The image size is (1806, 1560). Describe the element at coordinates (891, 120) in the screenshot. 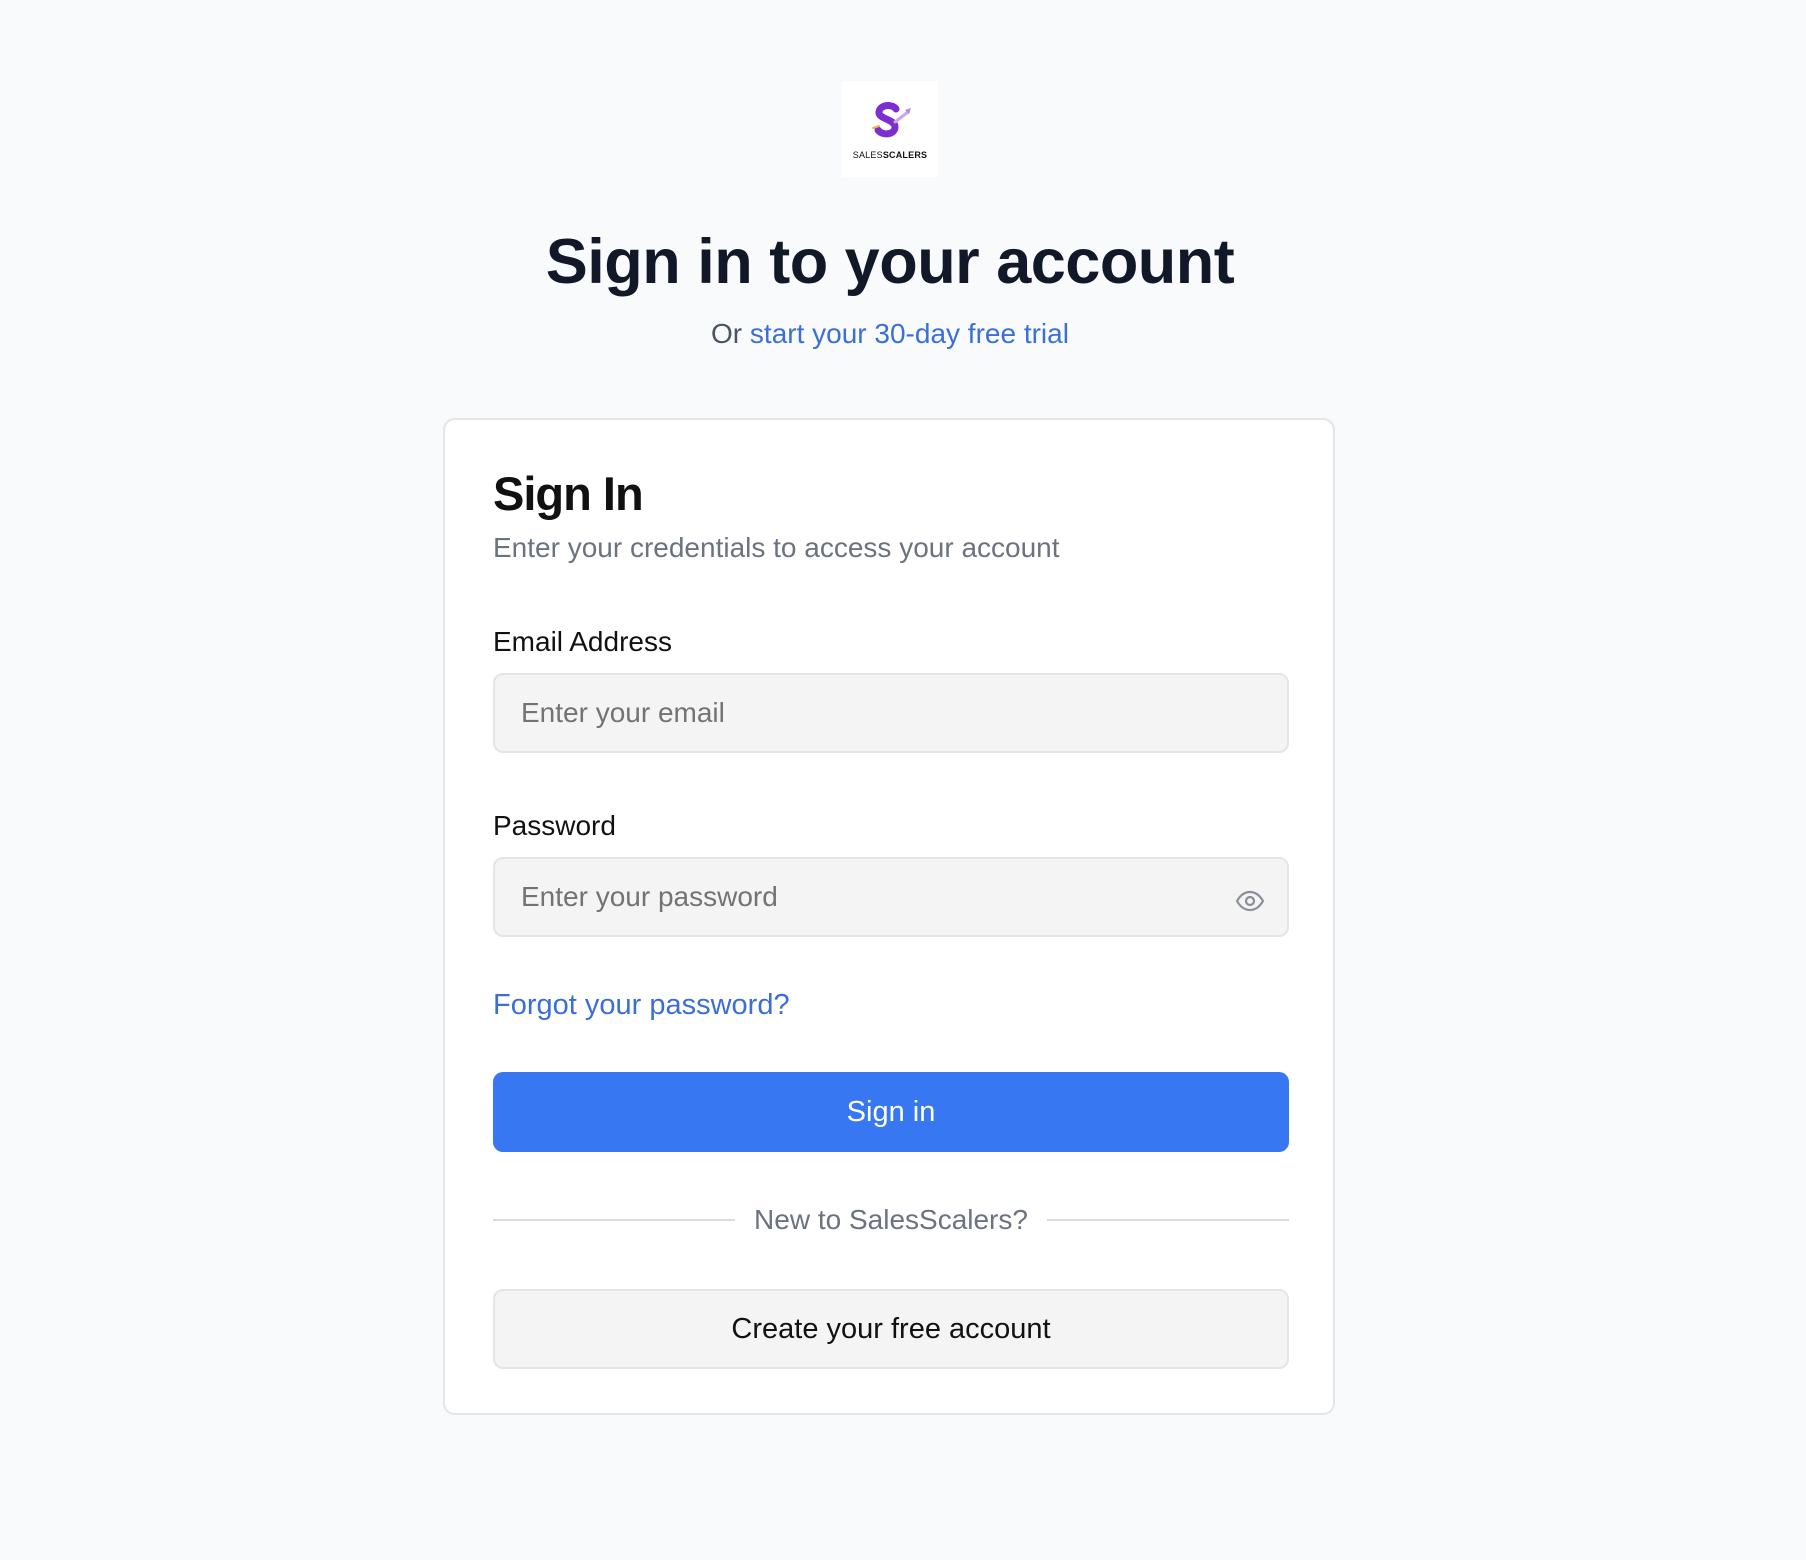

I see `salesscalers-logo-icon` at that location.